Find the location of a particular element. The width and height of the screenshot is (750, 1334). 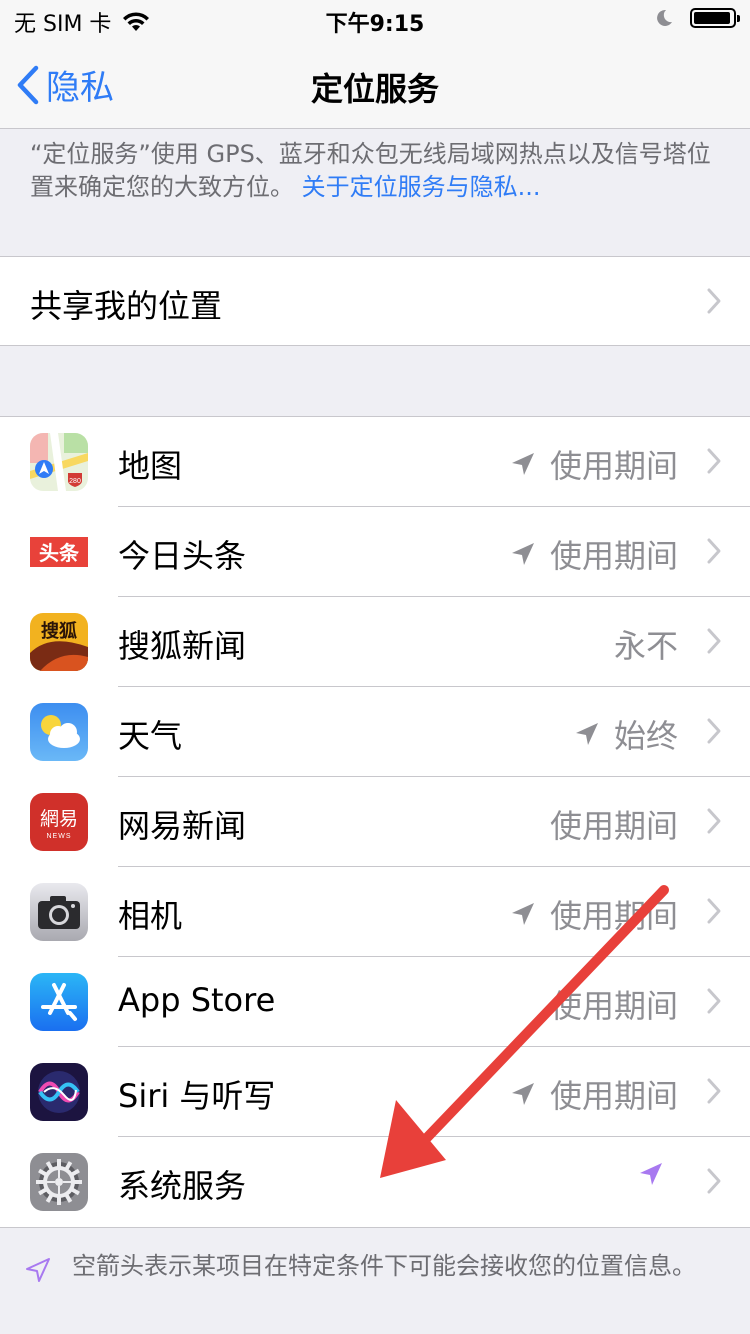

netease-news-icon: 網易 NEWS is located at coordinates (59, 822).